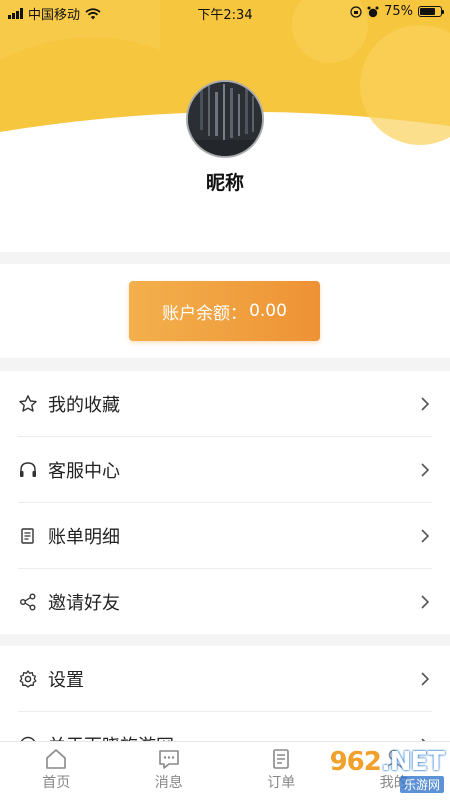 This screenshot has width=450, height=800. I want to click on menu-item-settings: 设置, so click(225, 679).